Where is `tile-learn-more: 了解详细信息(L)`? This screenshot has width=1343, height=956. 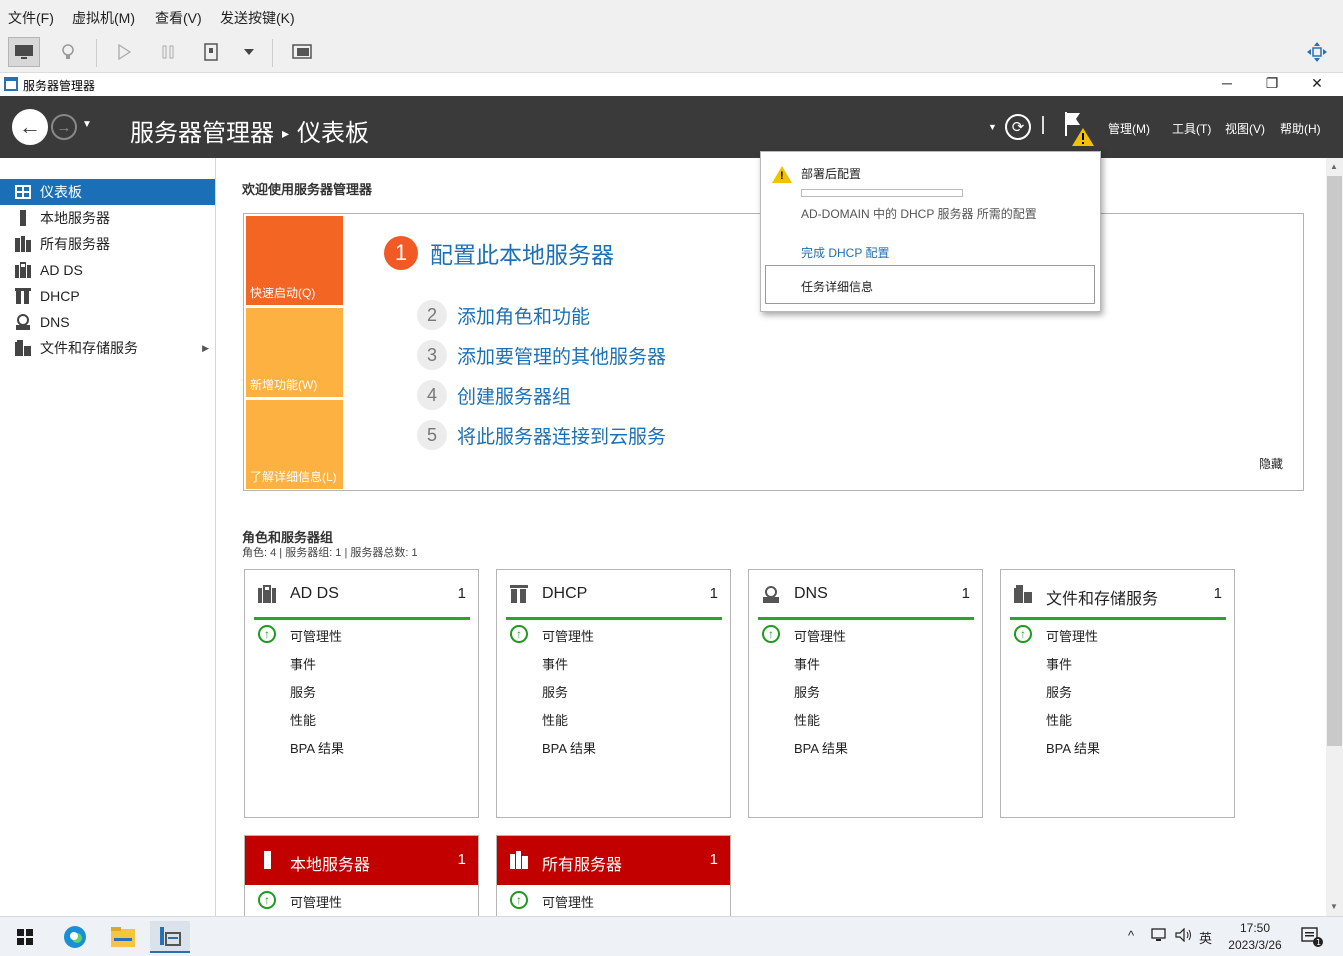
tile-learn-more: 了解详细信息(L) is located at coordinates (294, 444).